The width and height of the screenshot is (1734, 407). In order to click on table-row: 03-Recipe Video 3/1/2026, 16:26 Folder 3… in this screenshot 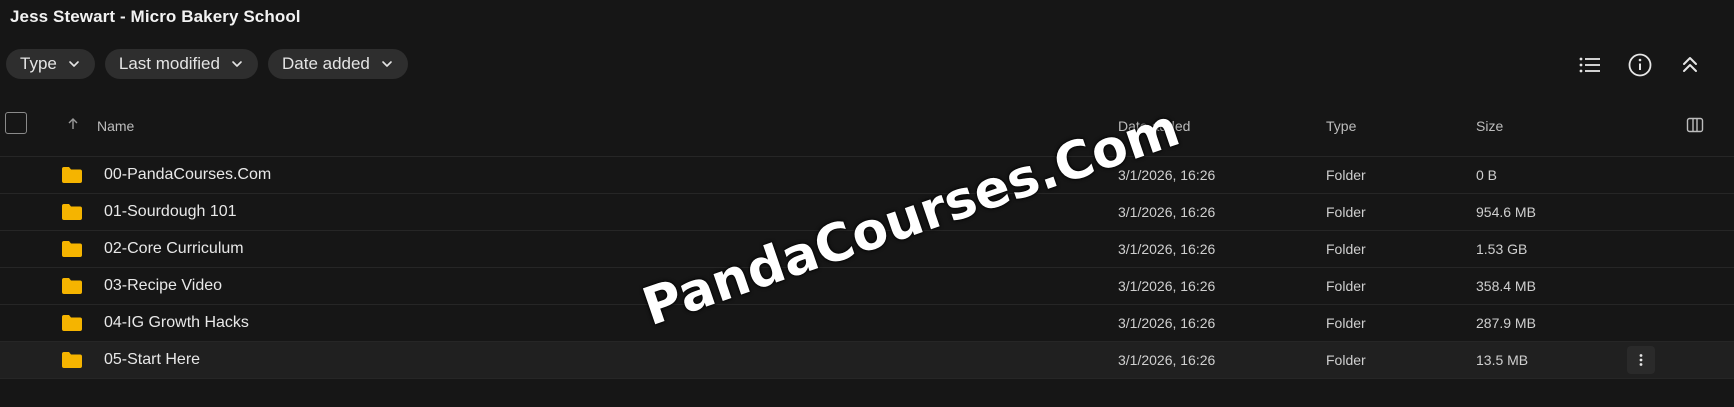, I will do `click(867, 286)`.